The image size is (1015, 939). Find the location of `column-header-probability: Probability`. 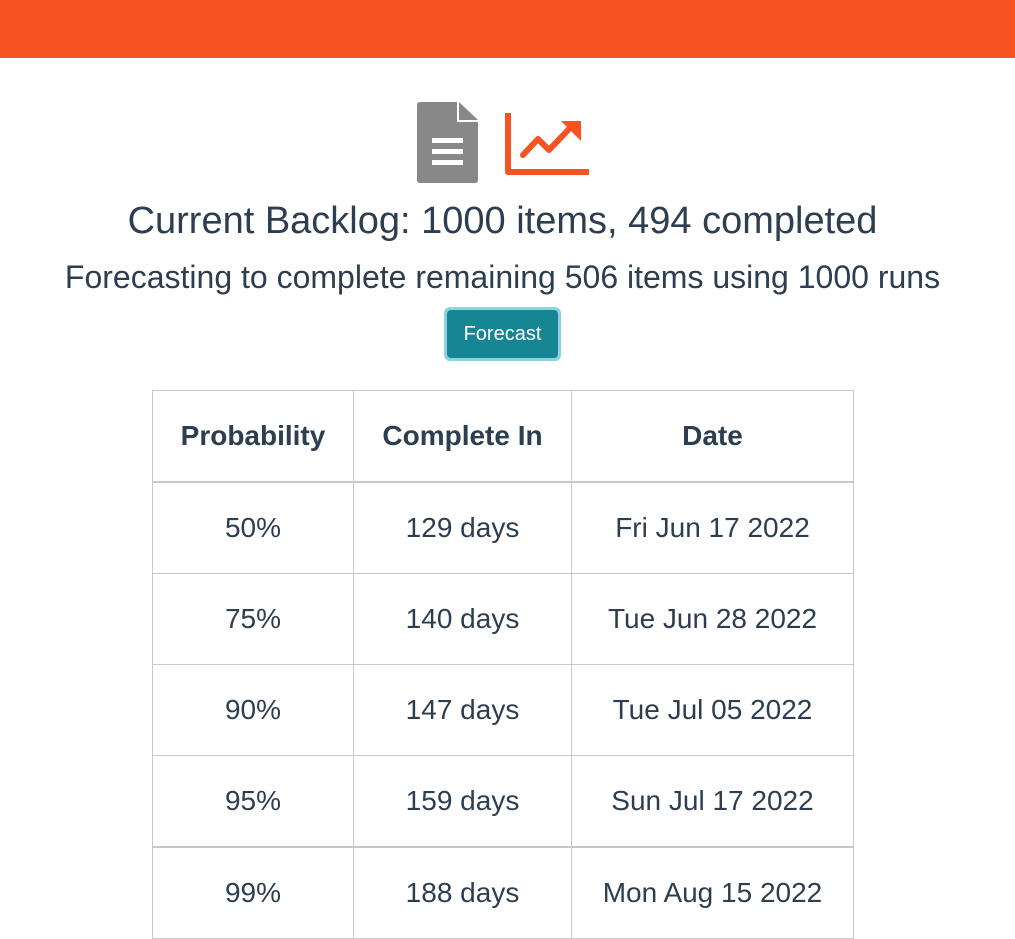

column-header-probability: Probability is located at coordinates (253, 436).